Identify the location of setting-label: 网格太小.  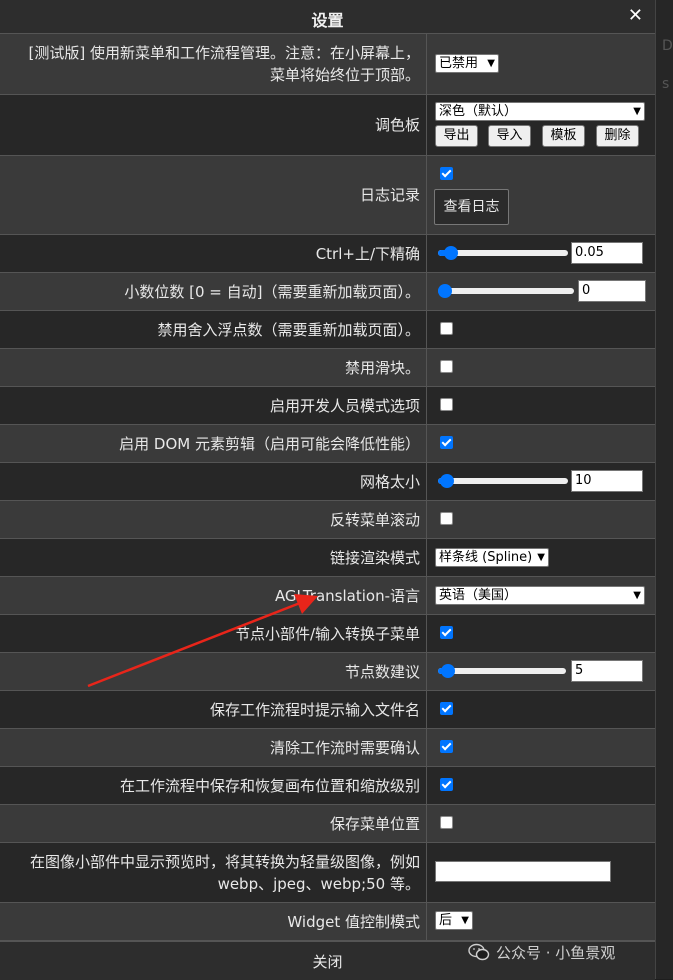
(389, 481).